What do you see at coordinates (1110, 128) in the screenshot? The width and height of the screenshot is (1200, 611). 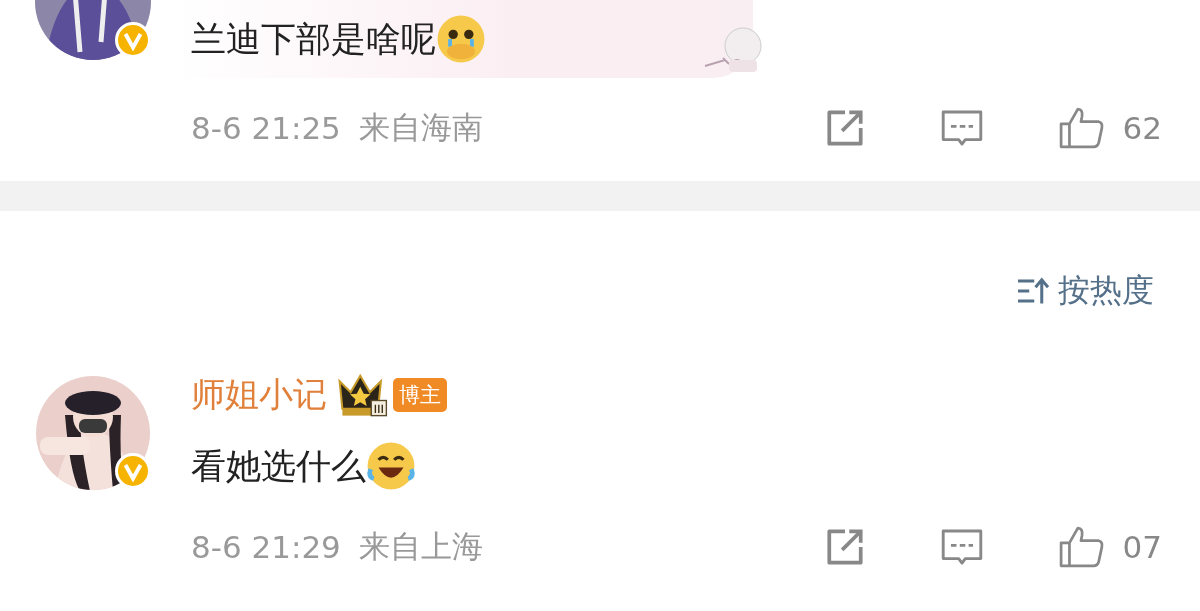 I see `like-button: 62` at bounding box center [1110, 128].